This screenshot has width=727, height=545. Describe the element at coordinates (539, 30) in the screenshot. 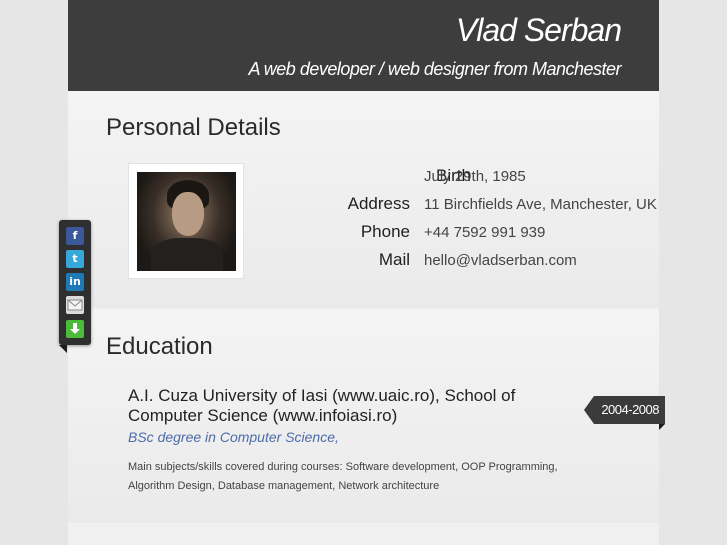

I see `site-name: Vlad Serban` at that location.